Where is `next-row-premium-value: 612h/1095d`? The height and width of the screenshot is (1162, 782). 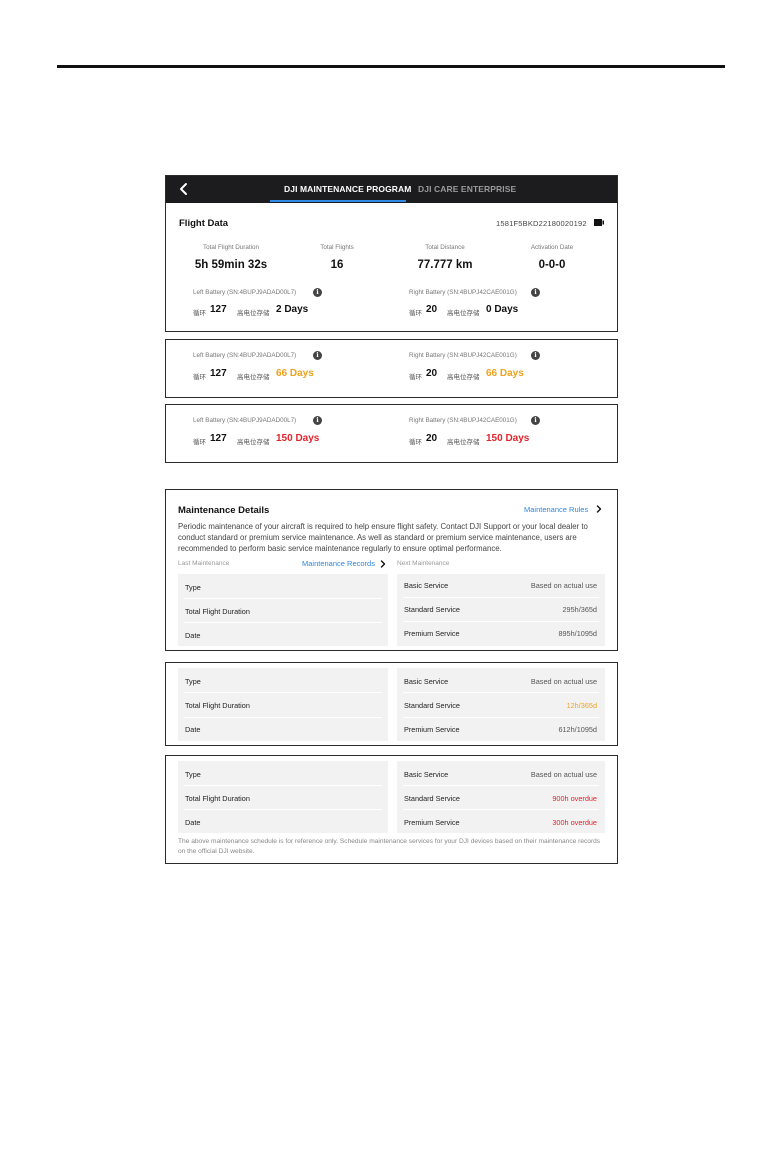 next-row-premium-value: 612h/1095d is located at coordinates (577, 729).